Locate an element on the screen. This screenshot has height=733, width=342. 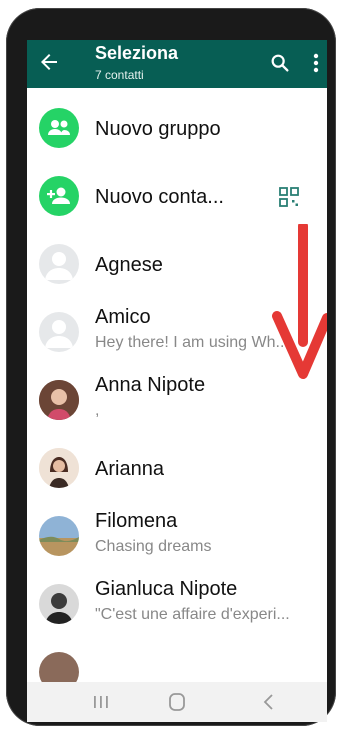
app-bar: Seleziona 7 contatti is located at coordinates (177, 64).